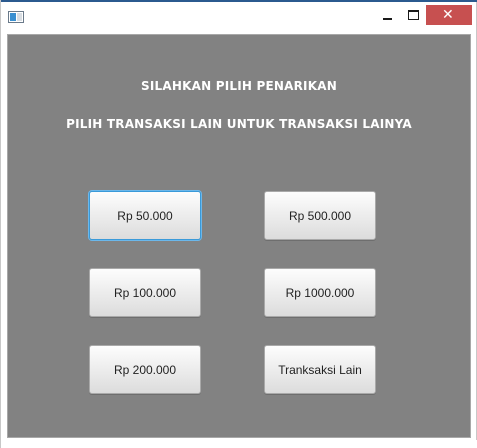  I want to click on withdraw-1000000-button: Rp 1000.000, so click(320, 292).